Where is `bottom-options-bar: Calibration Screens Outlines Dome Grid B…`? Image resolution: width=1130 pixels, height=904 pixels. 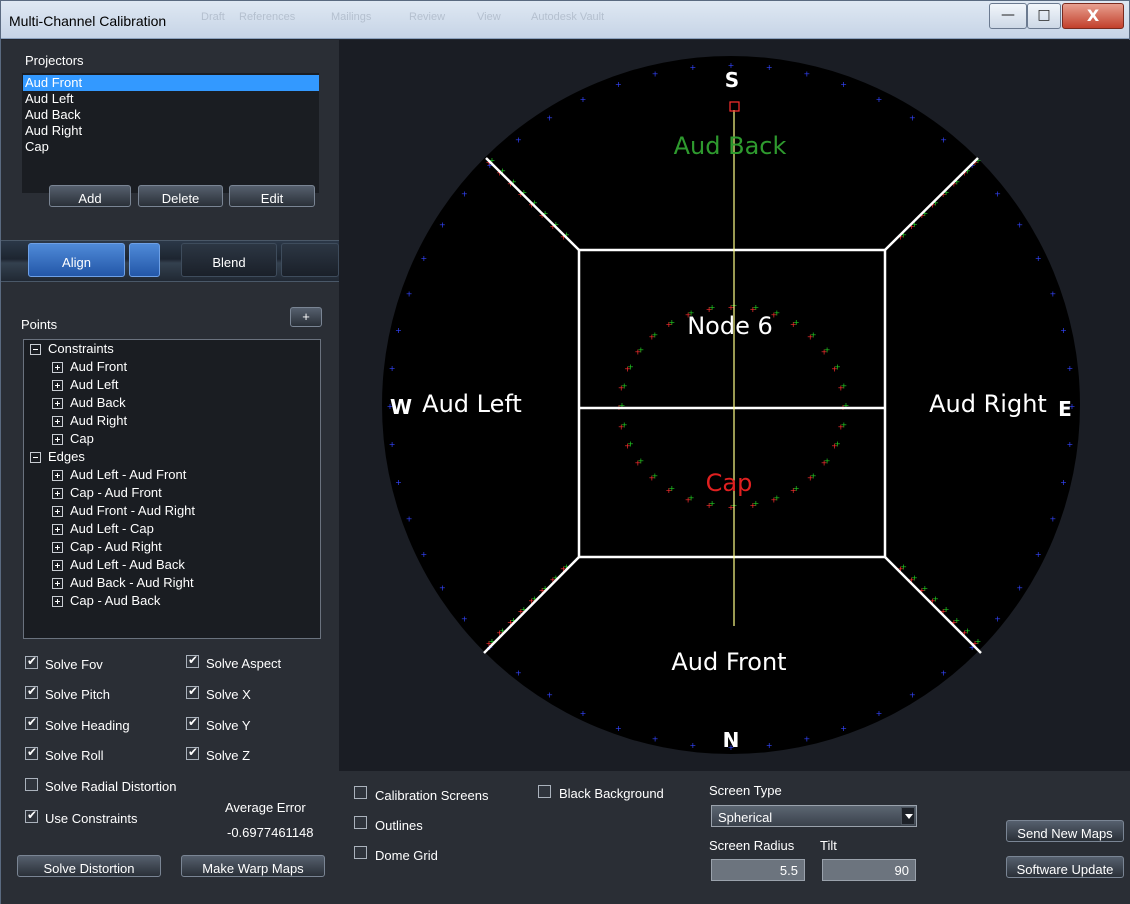
bottom-options-bar: Calibration Screens Outlines Dome Grid B… is located at coordinates (734, 837).